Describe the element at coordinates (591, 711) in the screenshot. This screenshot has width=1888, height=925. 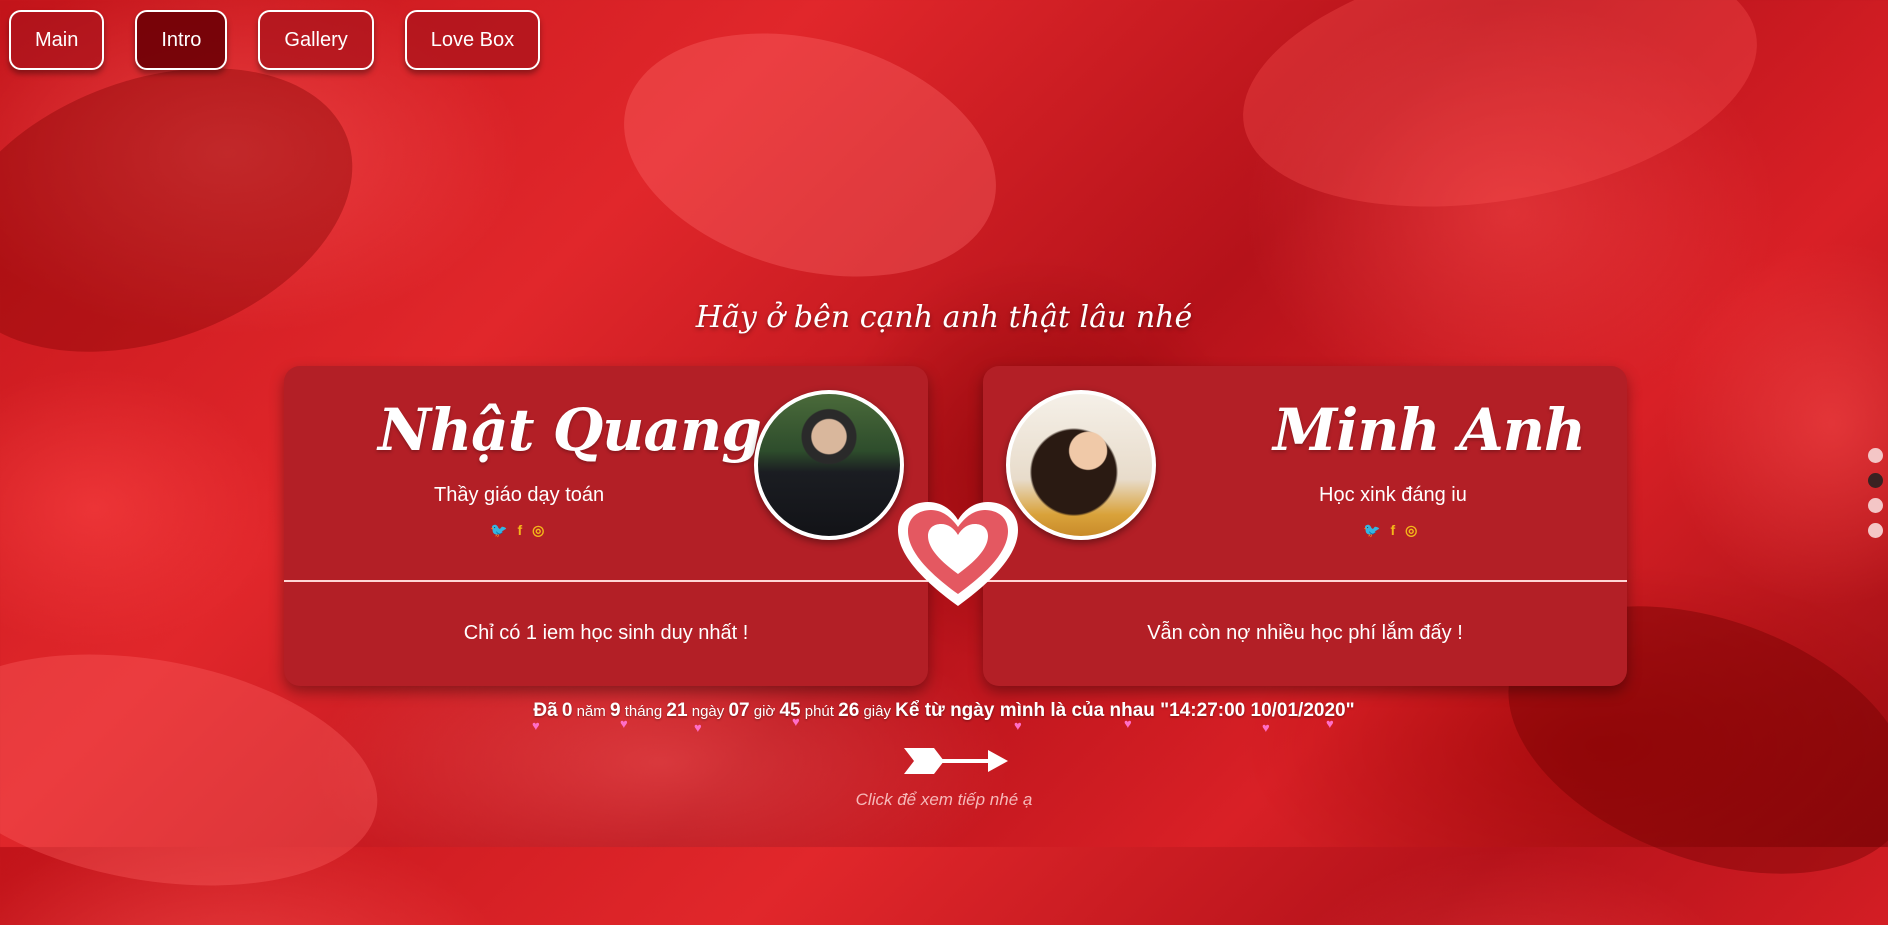
I see `counter-years-label: năm` at that location.